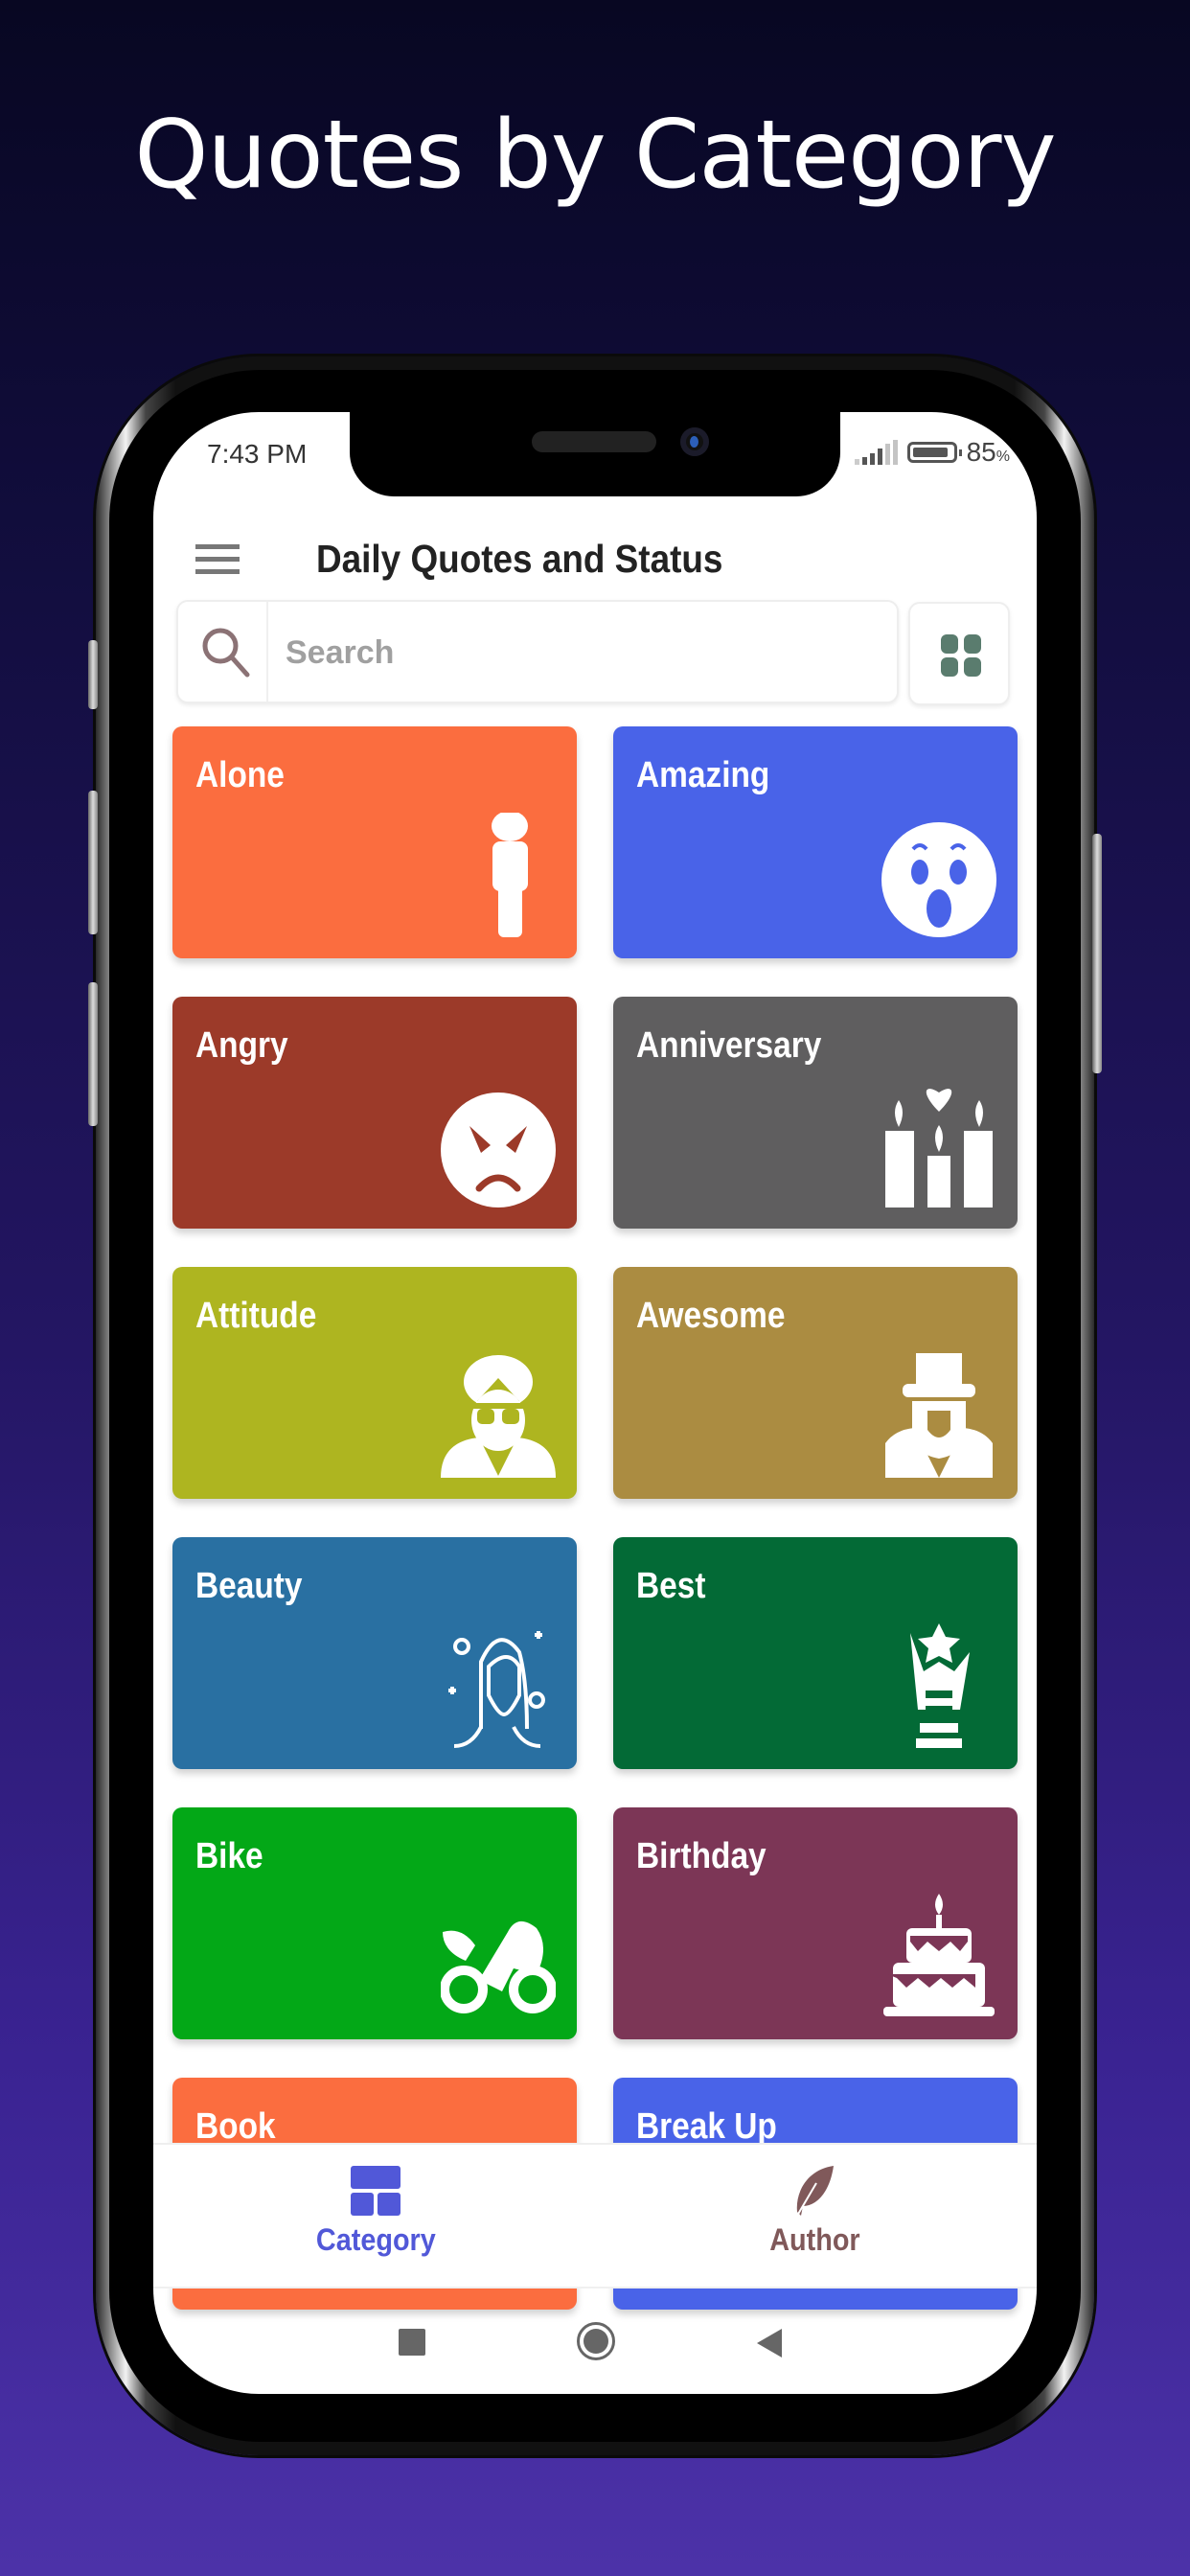 This screenshot has height=2576, width=1190. I want to click on category-card-awesome: Awesome, so click(816, 1383).